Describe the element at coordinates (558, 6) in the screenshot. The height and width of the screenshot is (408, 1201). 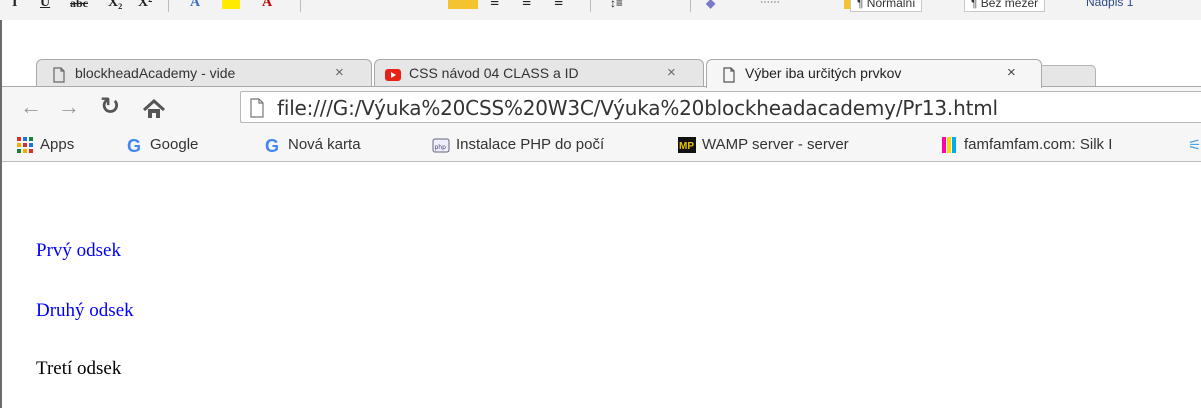
I see `justify-icon: ≡` at that location.